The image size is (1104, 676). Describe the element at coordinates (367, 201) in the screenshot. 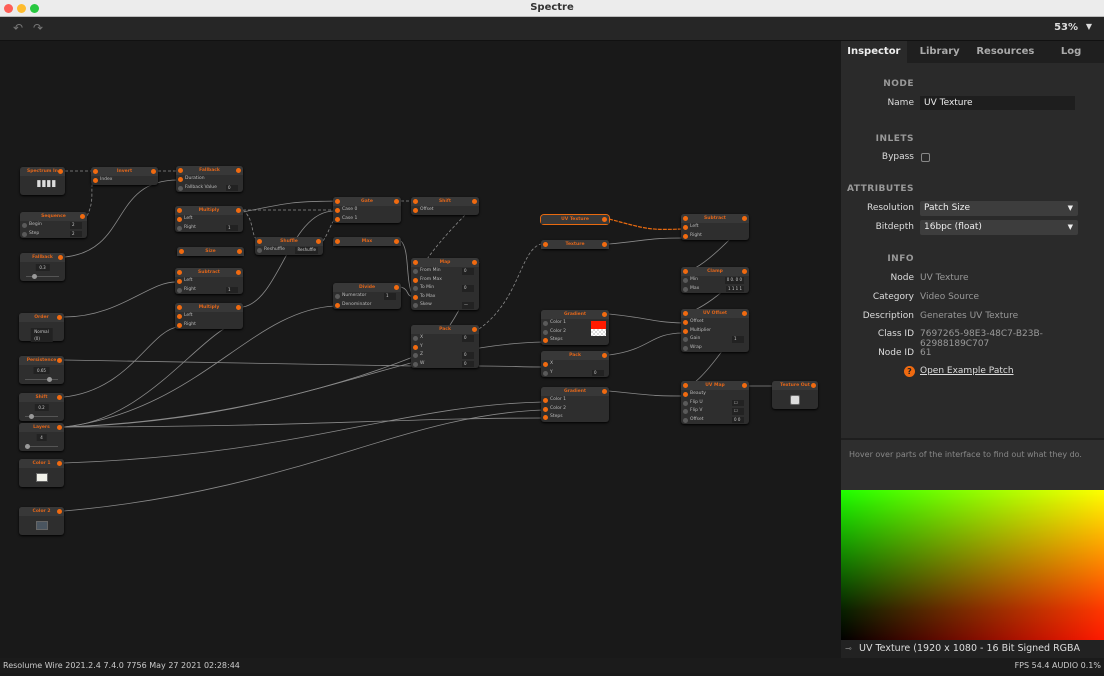

I see `node-header: Gate` at that location.